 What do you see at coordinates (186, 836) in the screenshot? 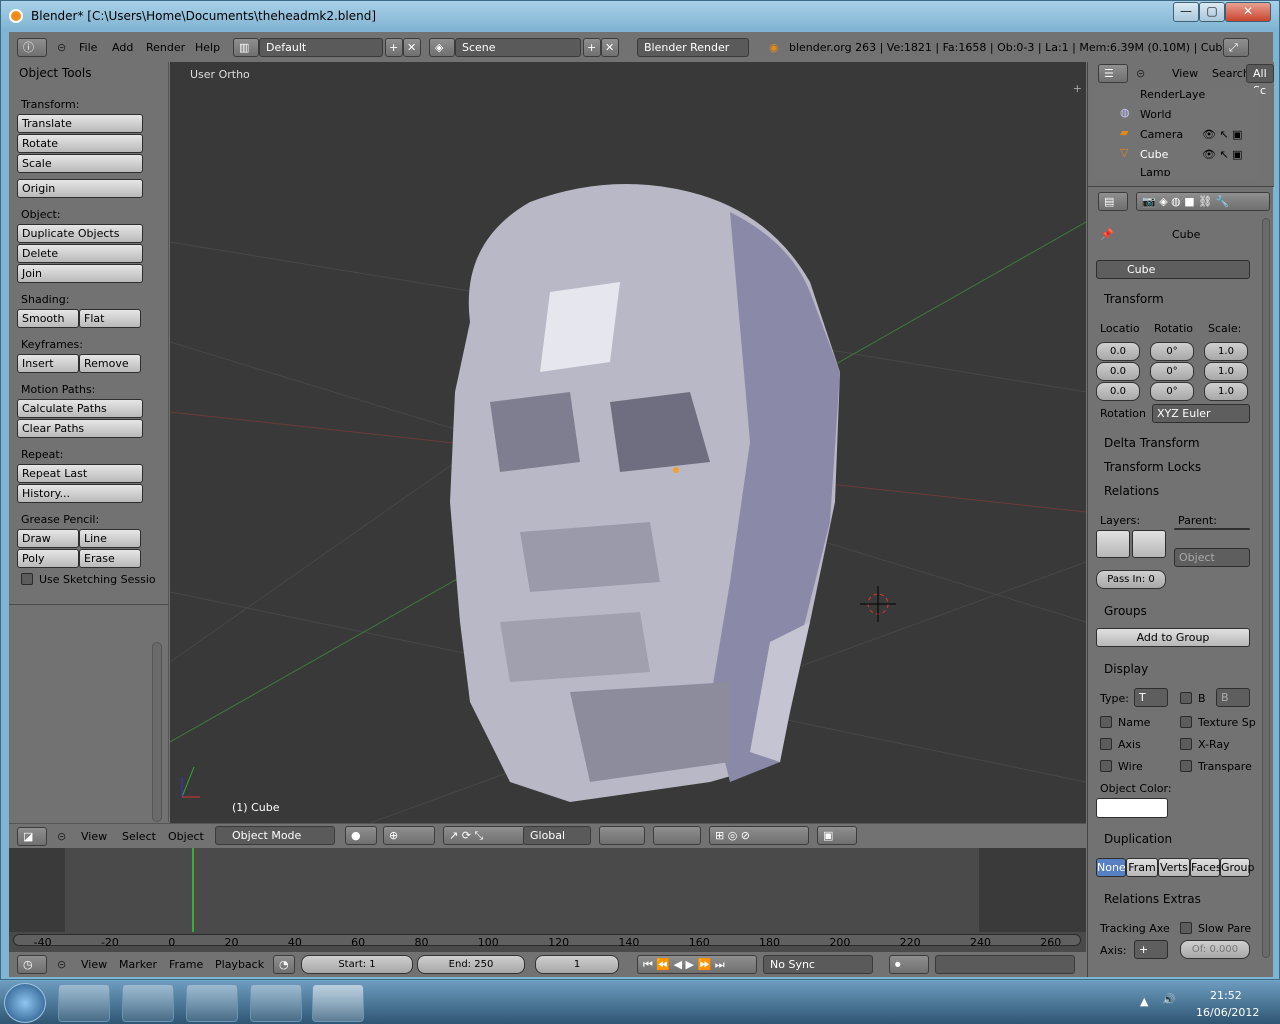
I see `menu-object: Object` at bounding box center [186, 836].